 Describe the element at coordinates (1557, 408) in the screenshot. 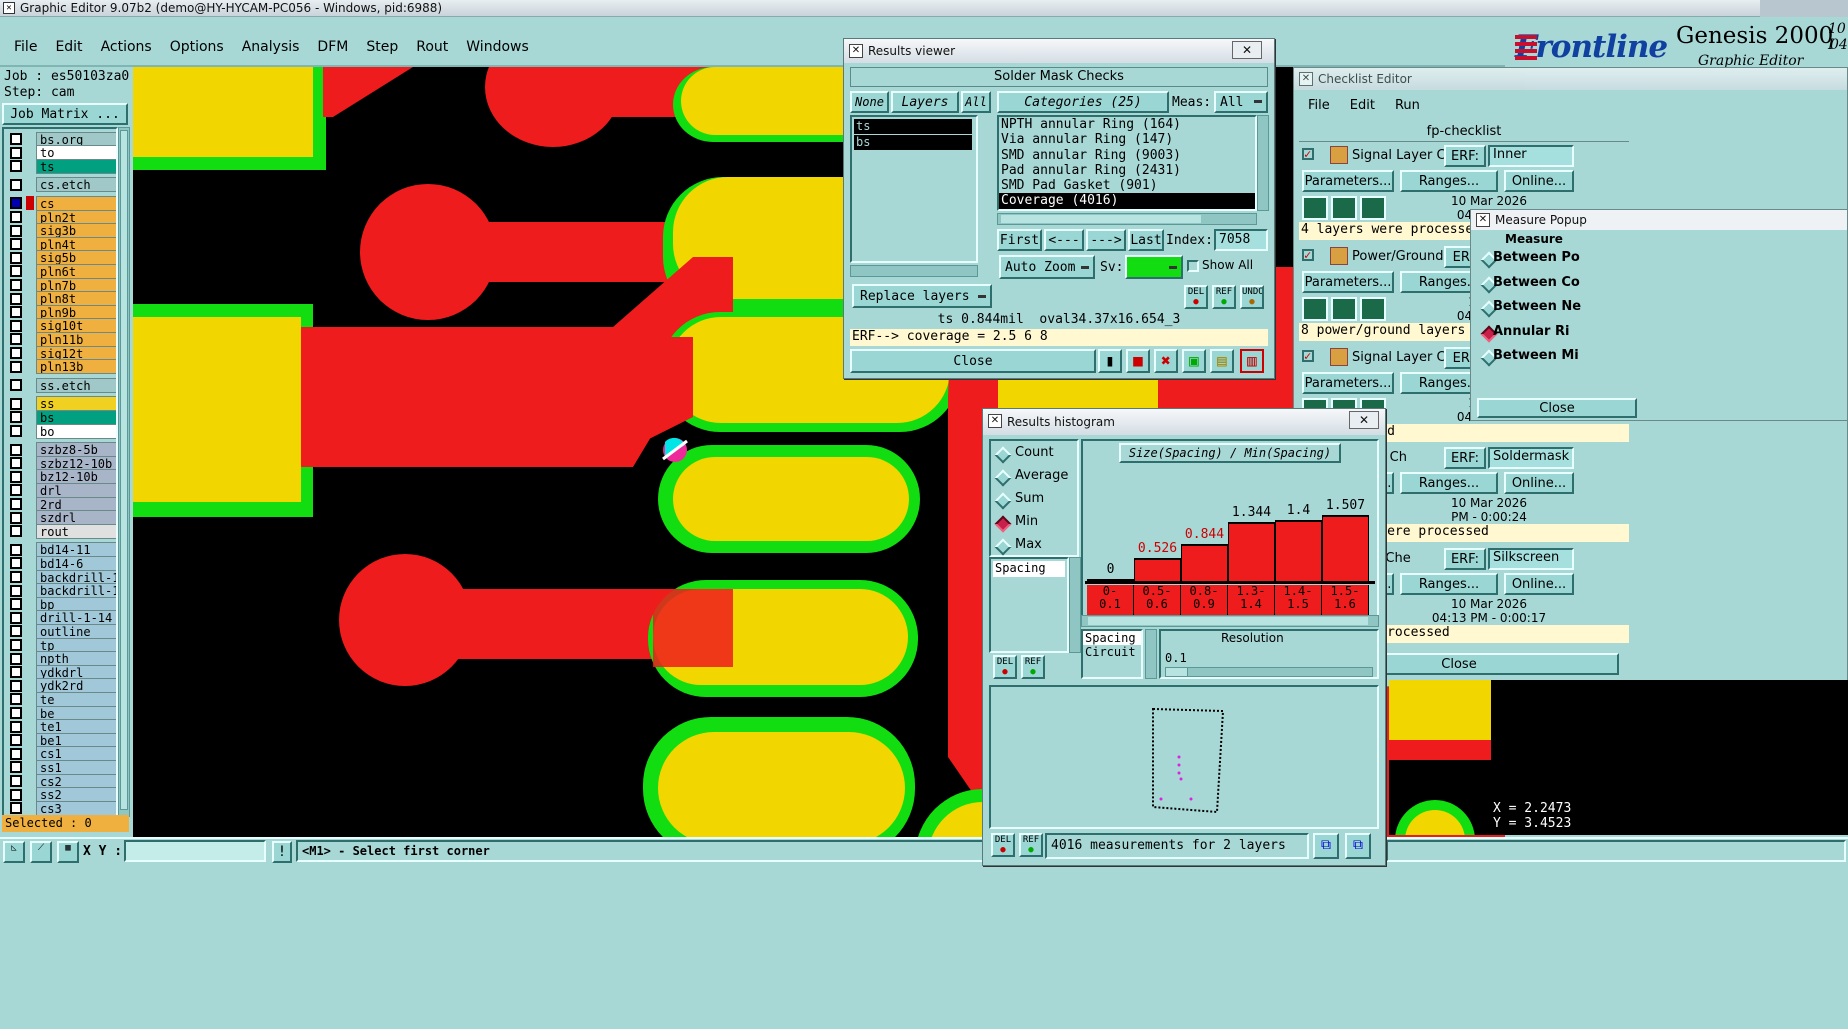

I see `measure-close-button: Close` at that location.